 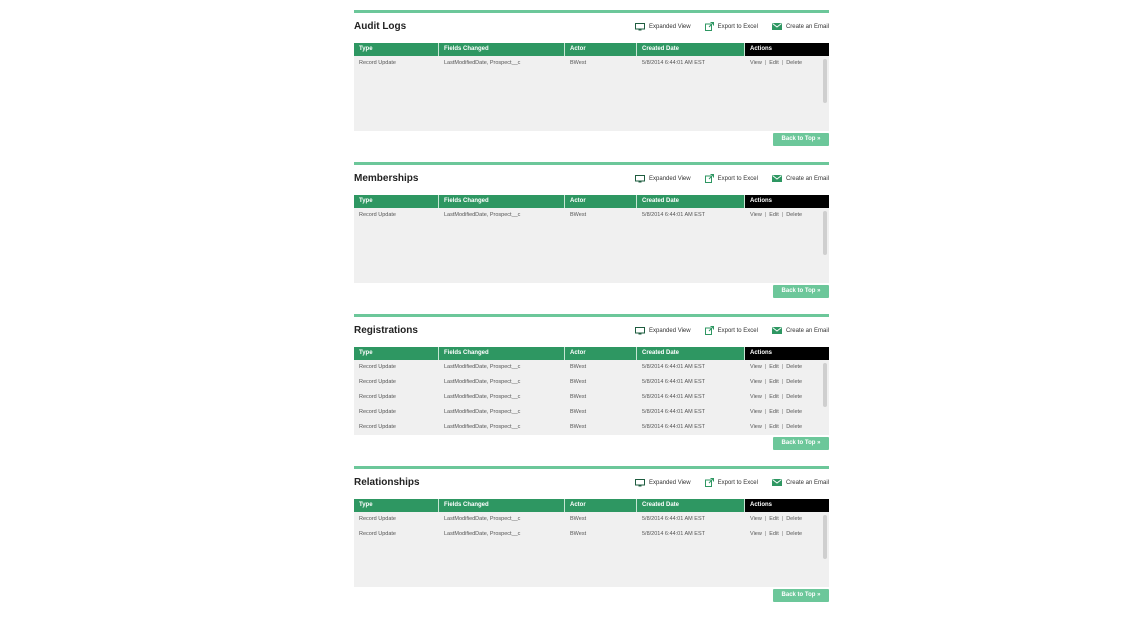 I want to click on envelope-icon, so click(x=776, y=26).